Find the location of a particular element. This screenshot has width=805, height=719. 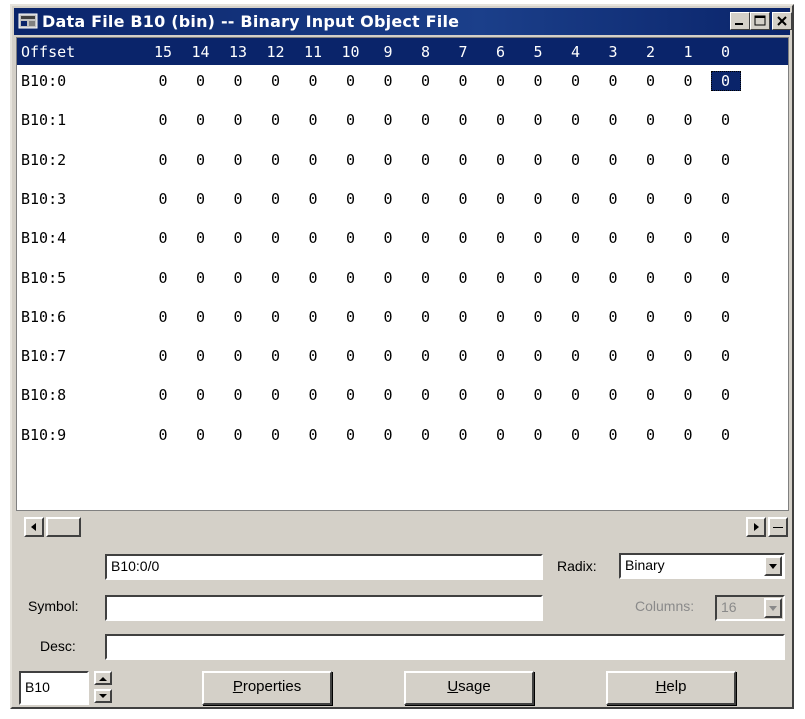

maximize-button is located at coordinates (760, 21).